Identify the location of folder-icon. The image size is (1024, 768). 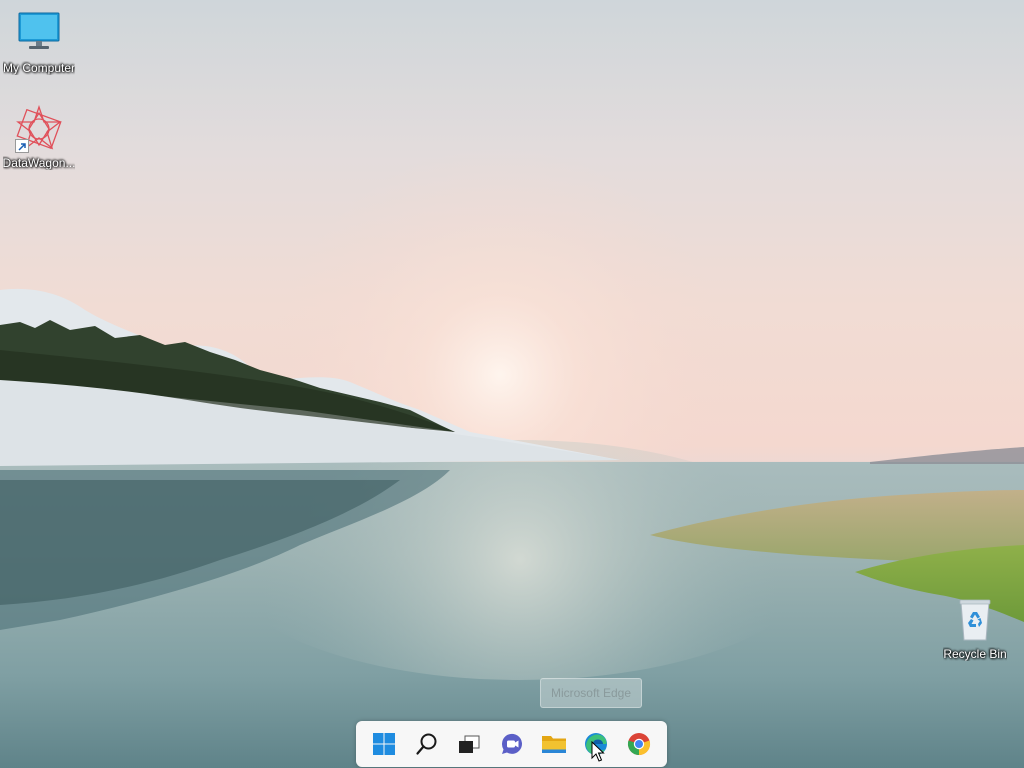
(553, 744).